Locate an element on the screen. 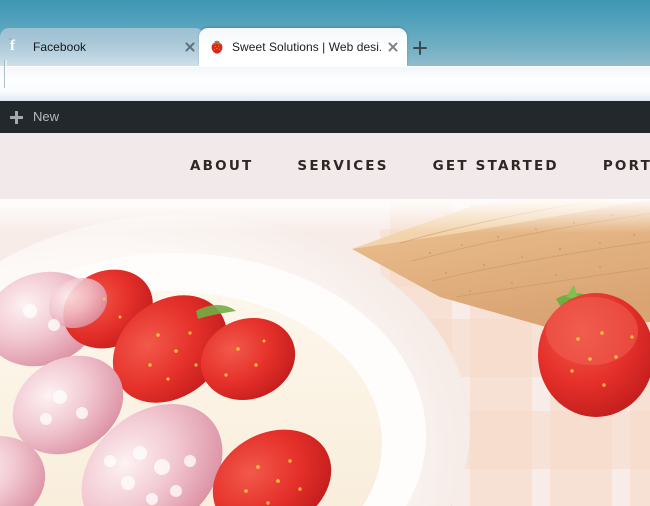 This screenshot has height=506, width=650. nav-item-about: ABOUT is located at coordinates (221, 166).